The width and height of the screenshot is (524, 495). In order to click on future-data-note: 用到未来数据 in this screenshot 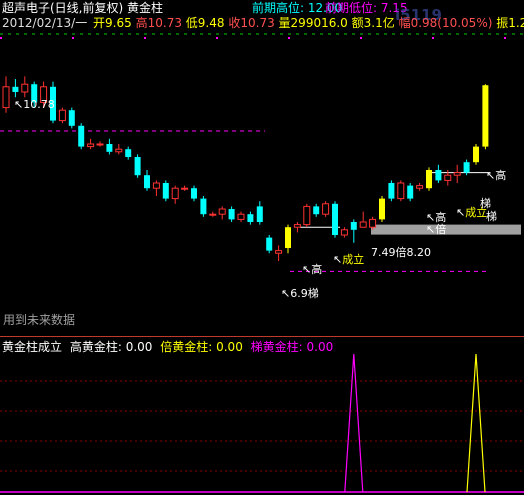, I will do `click(39, 320)`.